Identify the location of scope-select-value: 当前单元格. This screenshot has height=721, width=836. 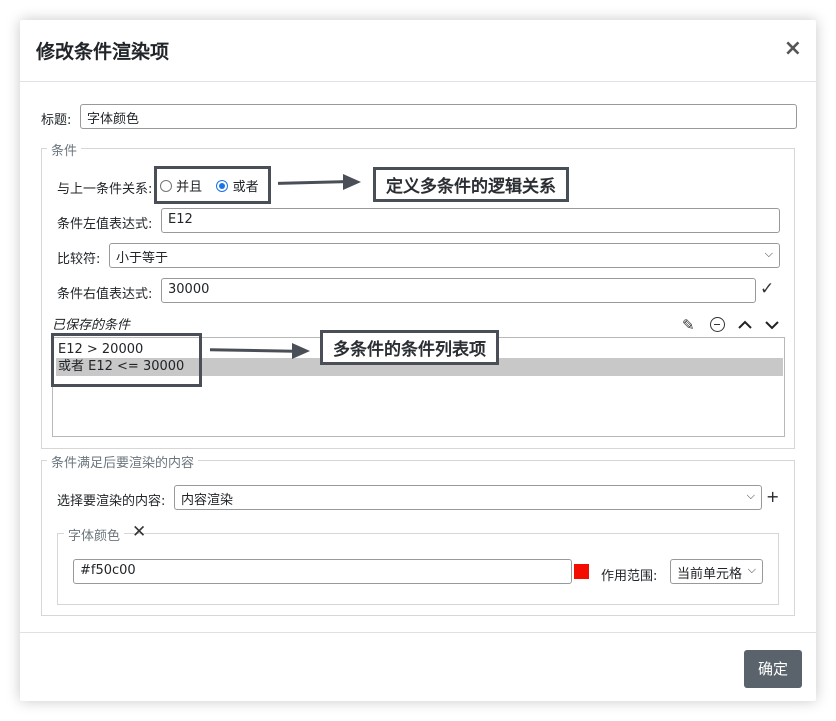
(710, 574).